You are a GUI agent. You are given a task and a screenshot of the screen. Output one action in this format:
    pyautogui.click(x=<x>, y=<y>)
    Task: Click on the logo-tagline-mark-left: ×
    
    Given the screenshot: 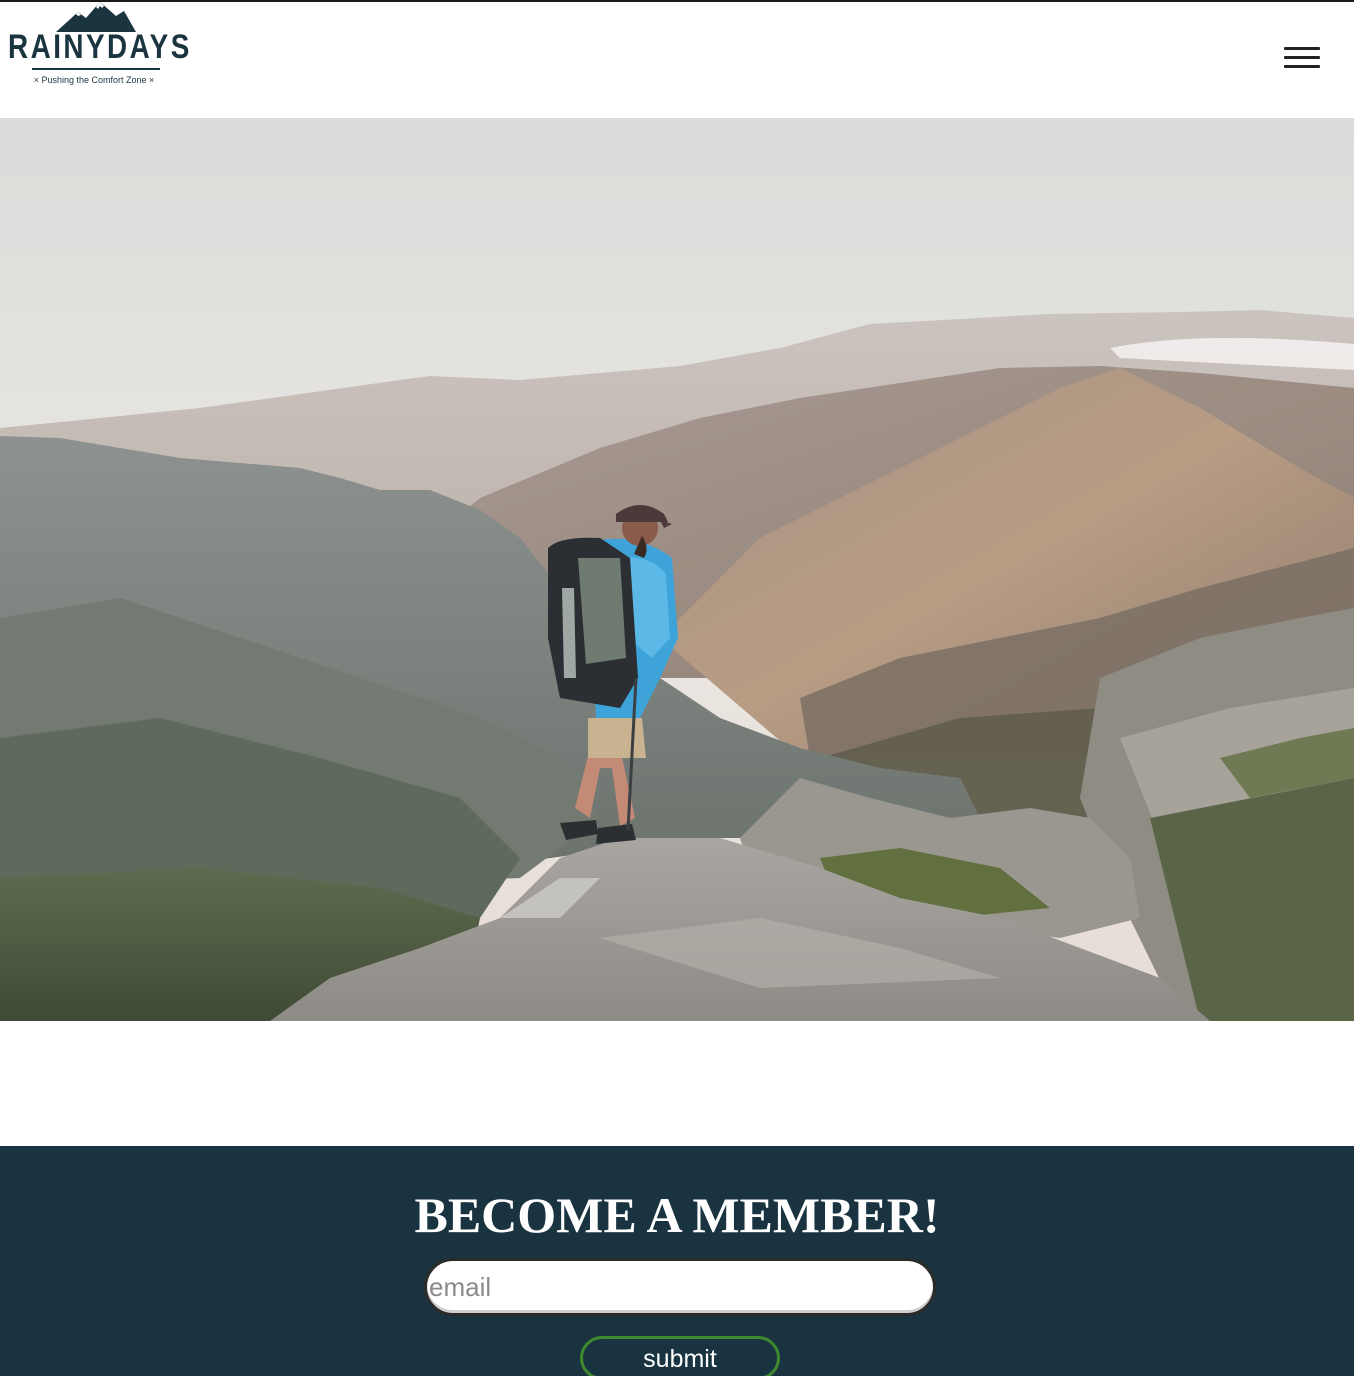 What is the action you would take?
    pyautogui.click(x=36, y=80)
    